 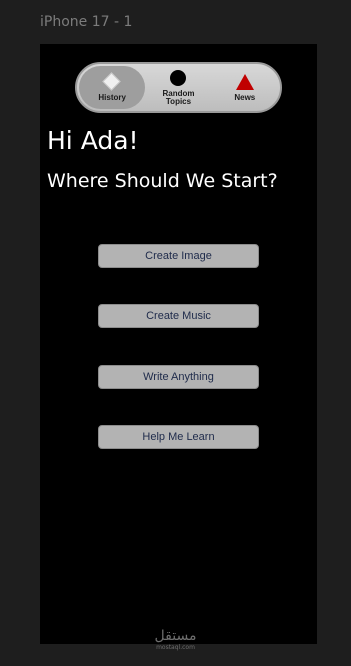 I want to click on frame-label: iPhone 17 - 1, so click(x=86, y=22).